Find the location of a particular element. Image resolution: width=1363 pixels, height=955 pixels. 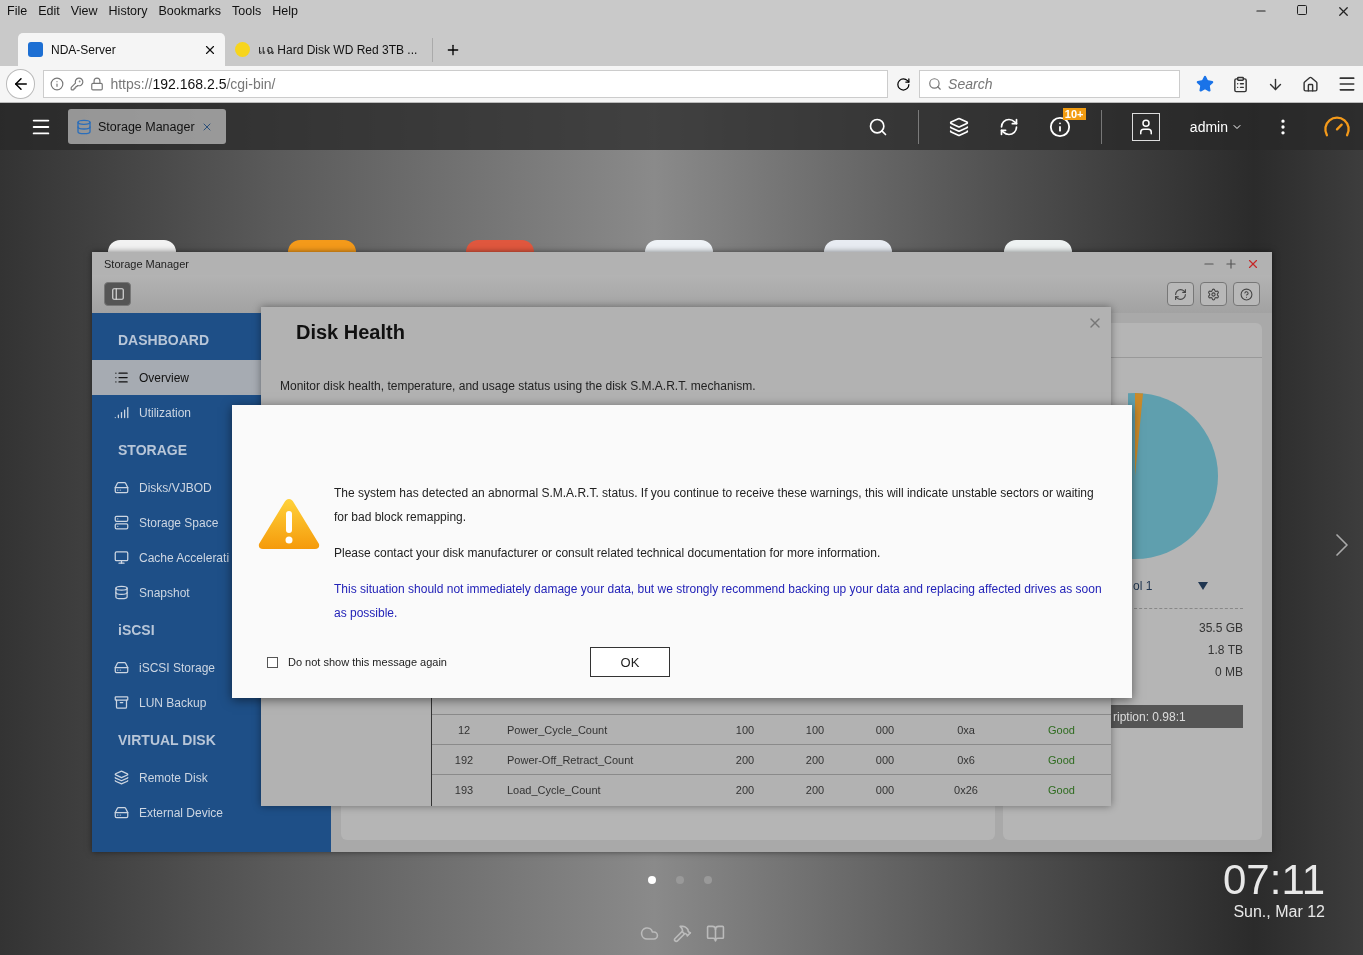

key-icon is located at coordinates (77, 84).